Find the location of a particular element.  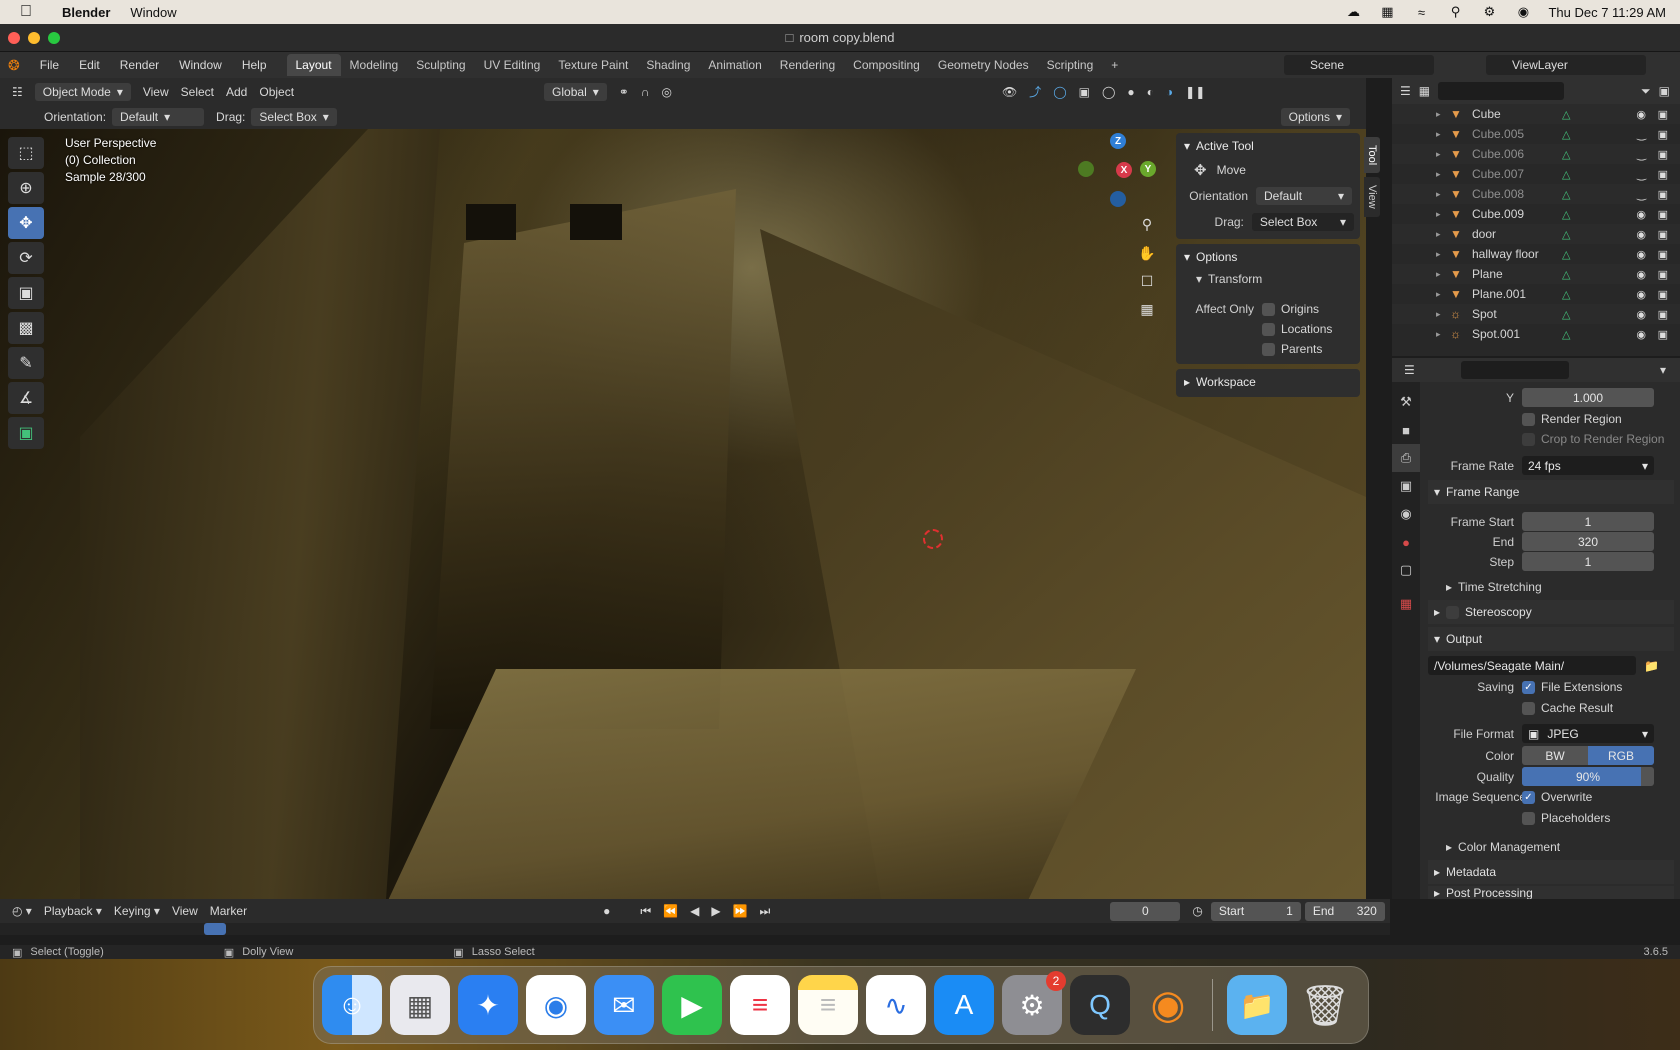

frame-step-field: 1 is located at coordinates (1588, 561).